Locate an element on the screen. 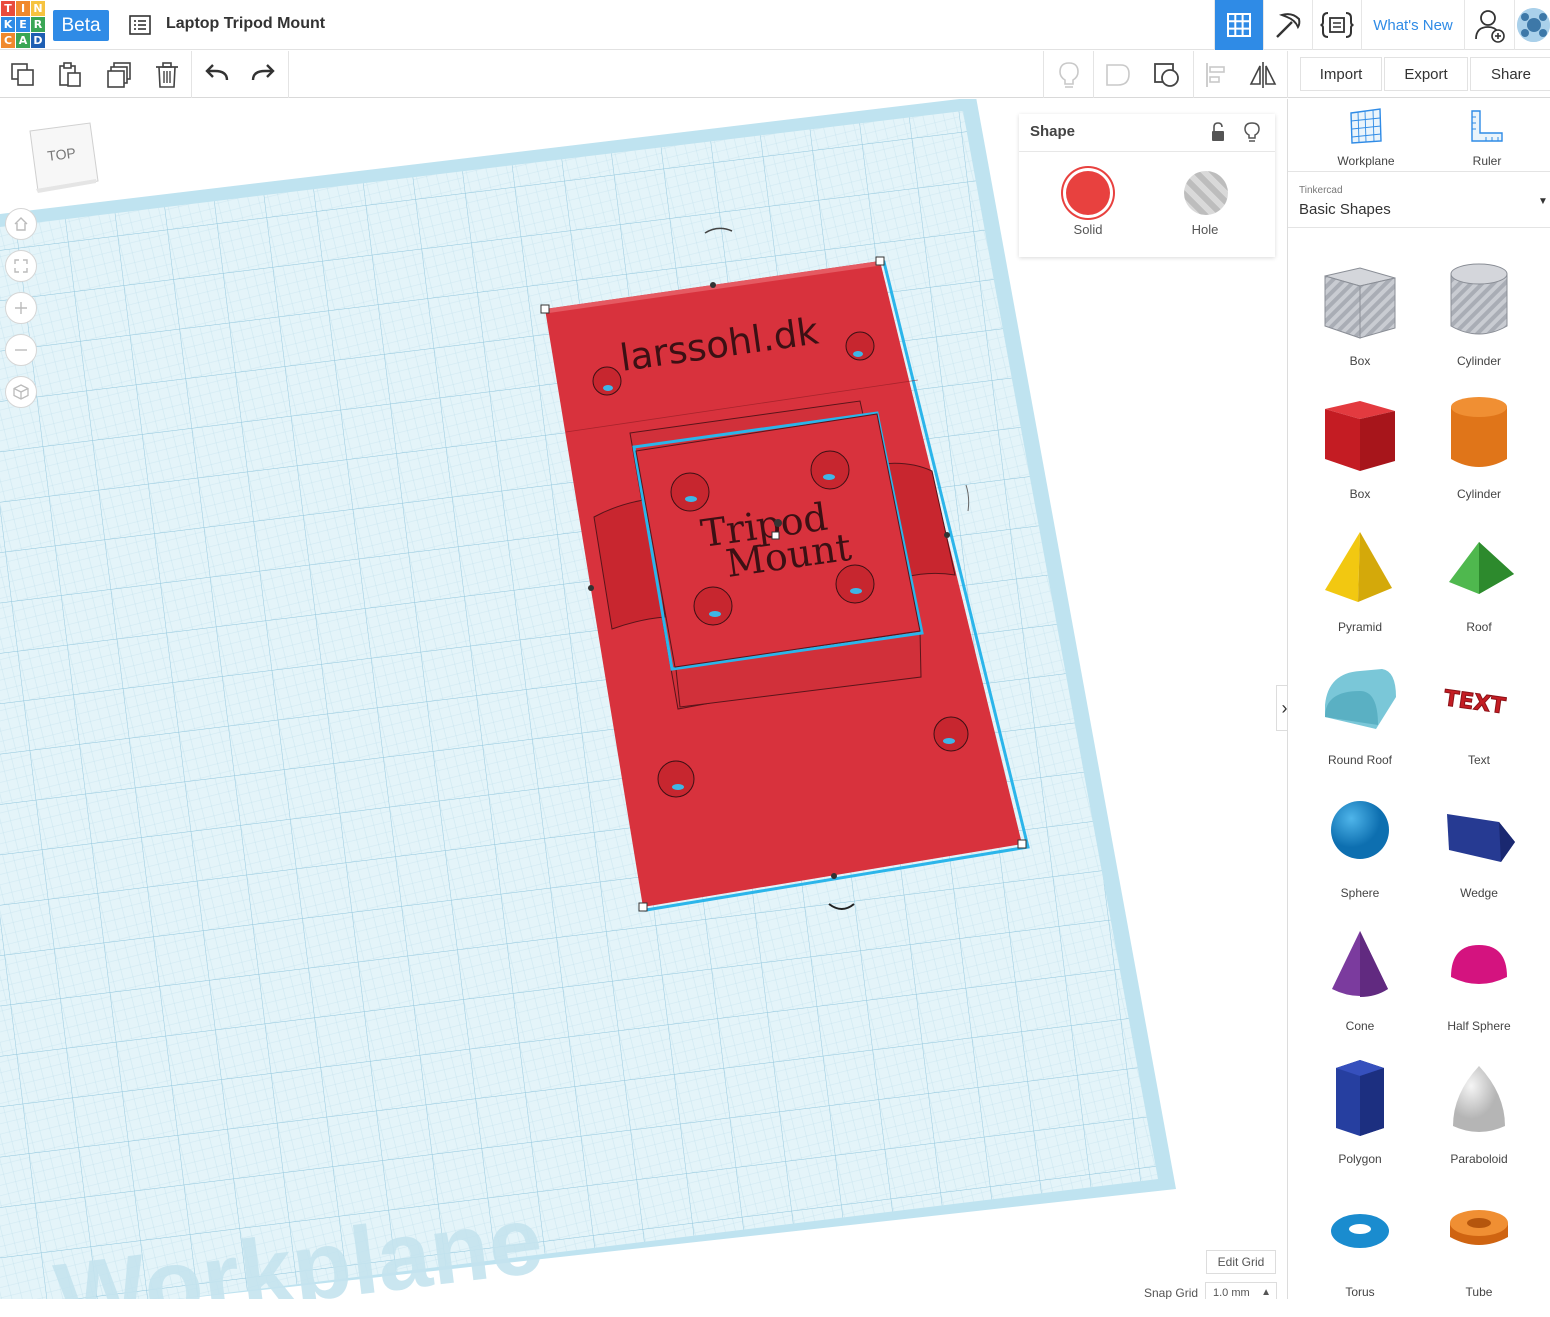 The height and width of the screenshot is (1317, 1550). logo-letter: K is located at coordinates (8, 24).